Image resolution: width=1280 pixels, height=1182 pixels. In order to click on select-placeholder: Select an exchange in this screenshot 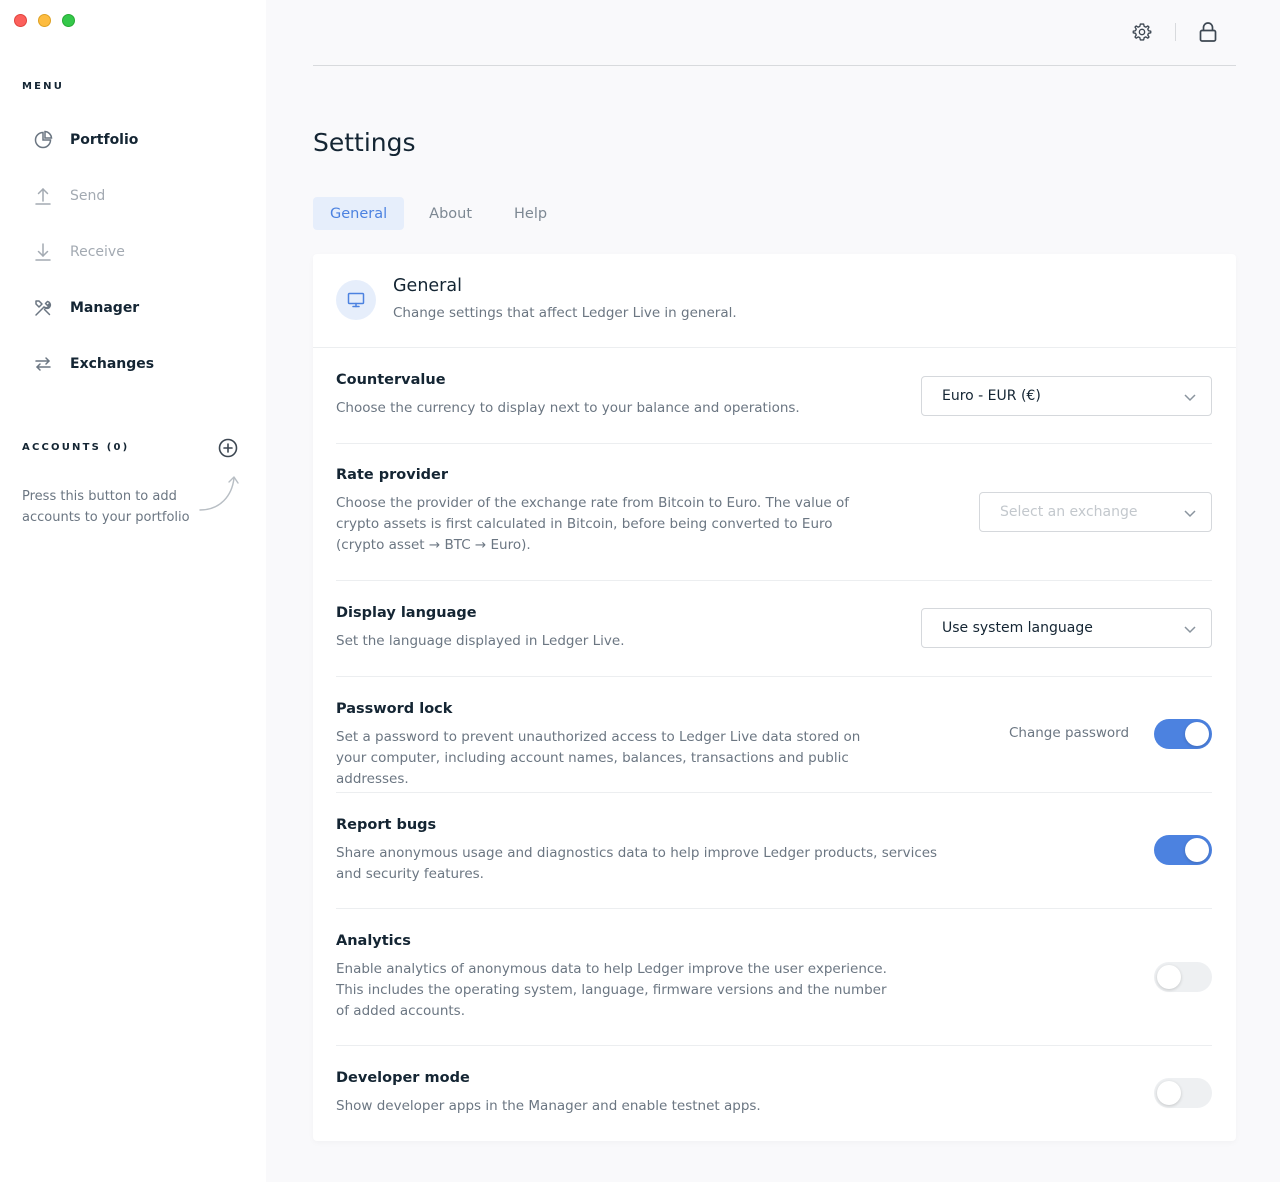, I will do `click(1069, 512)`.